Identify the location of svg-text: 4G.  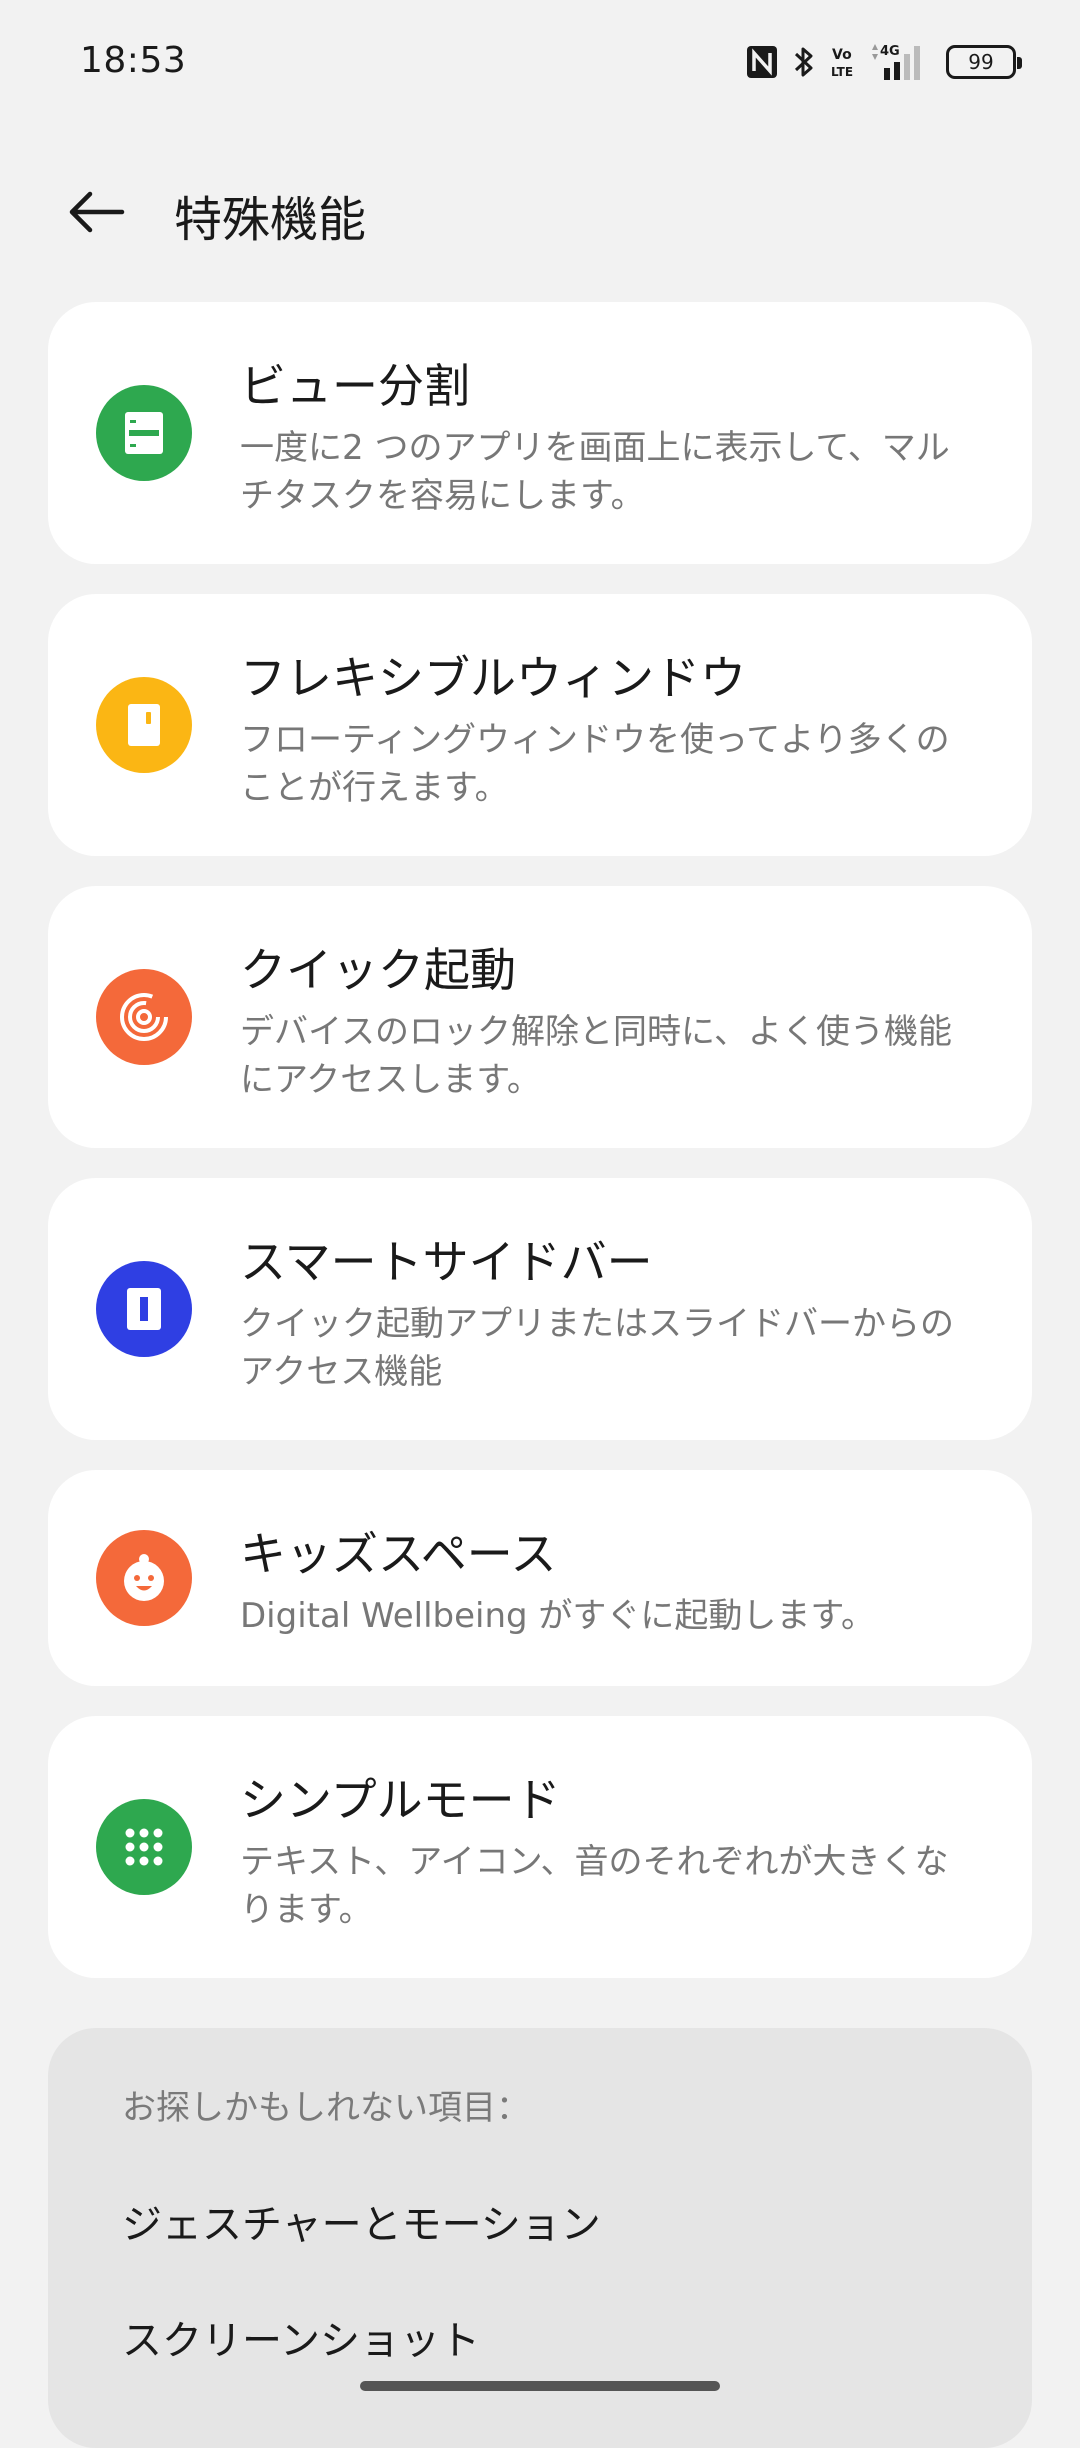
(890, 51).